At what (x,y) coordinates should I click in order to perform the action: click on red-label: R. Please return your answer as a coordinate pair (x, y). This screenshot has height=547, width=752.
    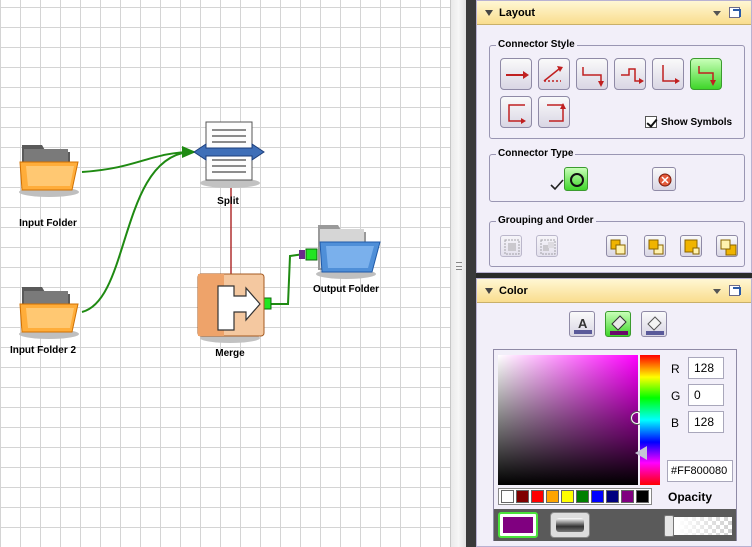
    Looking at the image, I should click on (675, 369).